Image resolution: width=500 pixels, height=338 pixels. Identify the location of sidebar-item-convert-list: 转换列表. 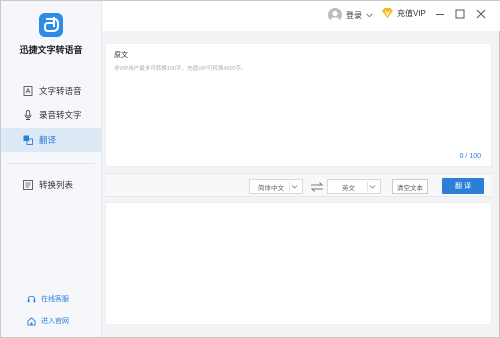
(51, 185).